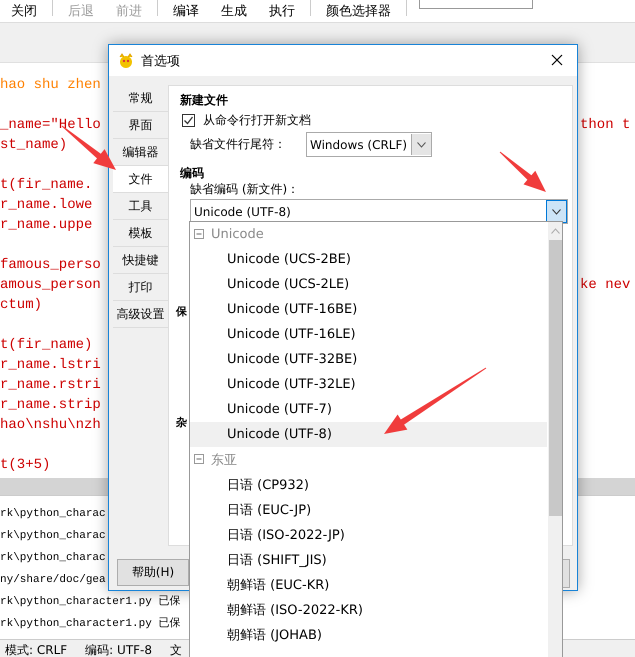 The height and width of the screenshot is (657, 635). Describe the element at coordinates (46, 225) in the screenshot. I see `code-line: r_name.uppe` at that location.